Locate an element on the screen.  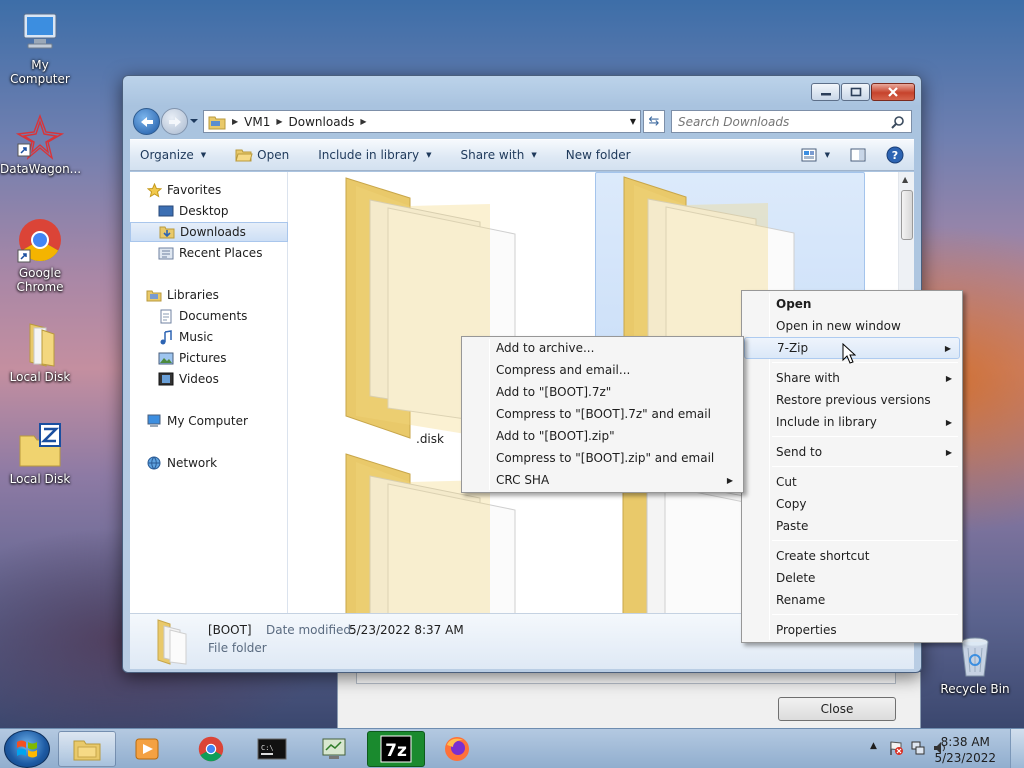
refresh-button: ⇆ is located at coordinates (654, 121).